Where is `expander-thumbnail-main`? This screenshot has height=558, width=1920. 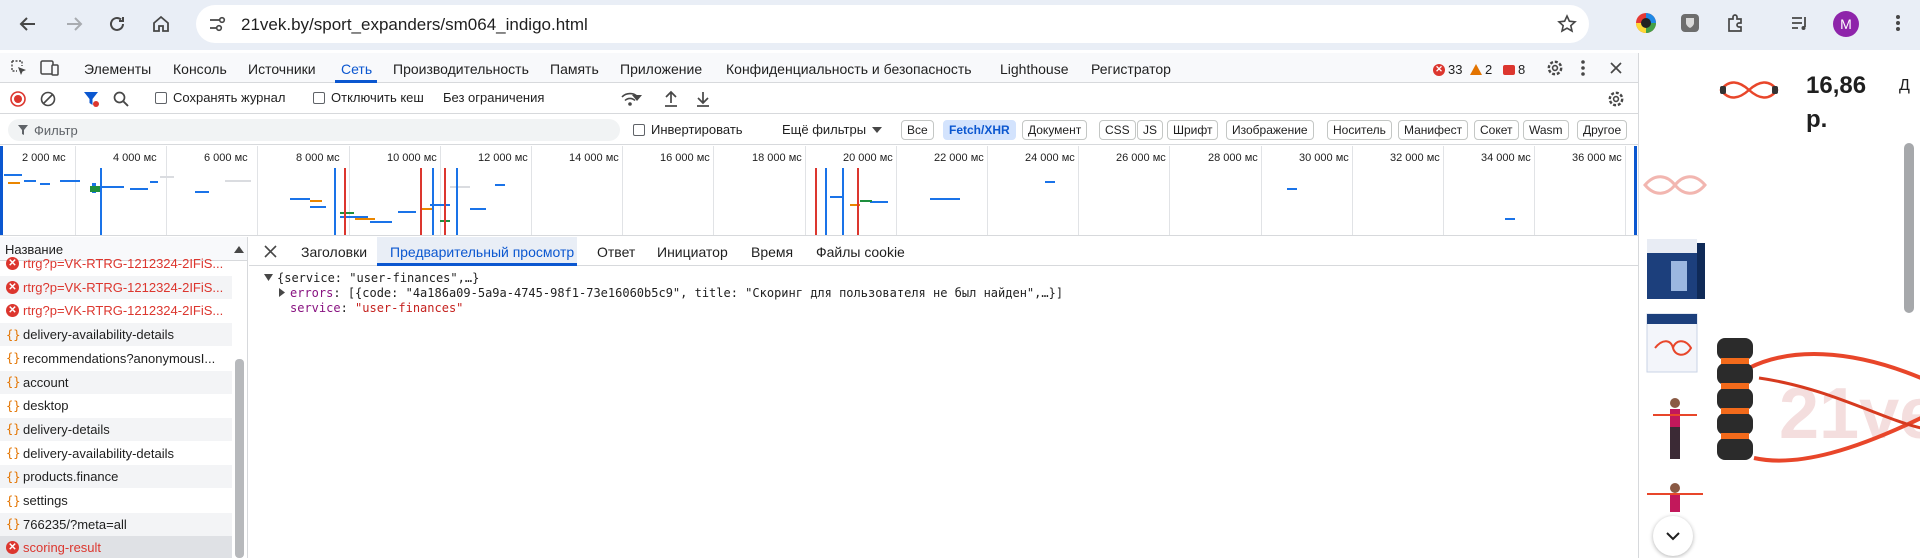 expander-thumbnail-main is located at coordinates (1749, 90).